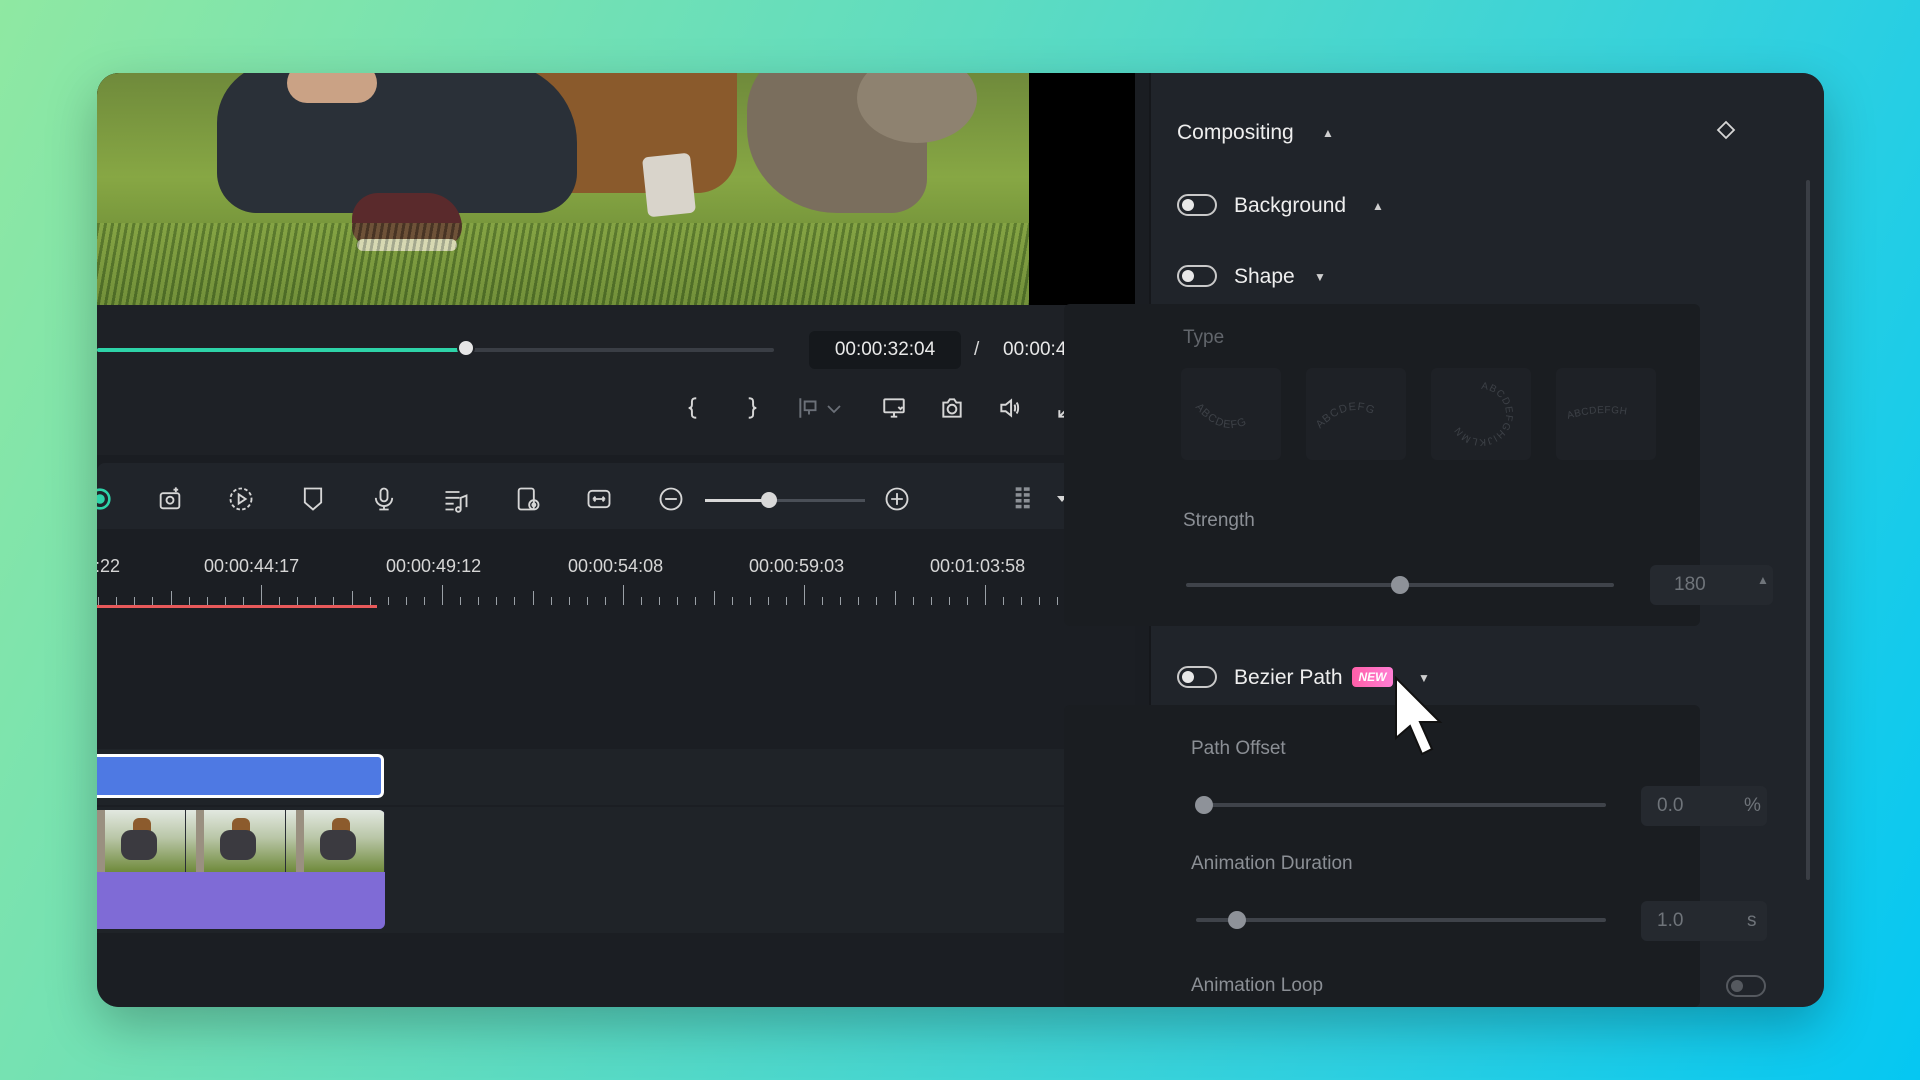 The width and height of the screenshot is (1920, 1080). I want to click on shape-type-arc-up: ABCDEFG, so click(1356, 414).